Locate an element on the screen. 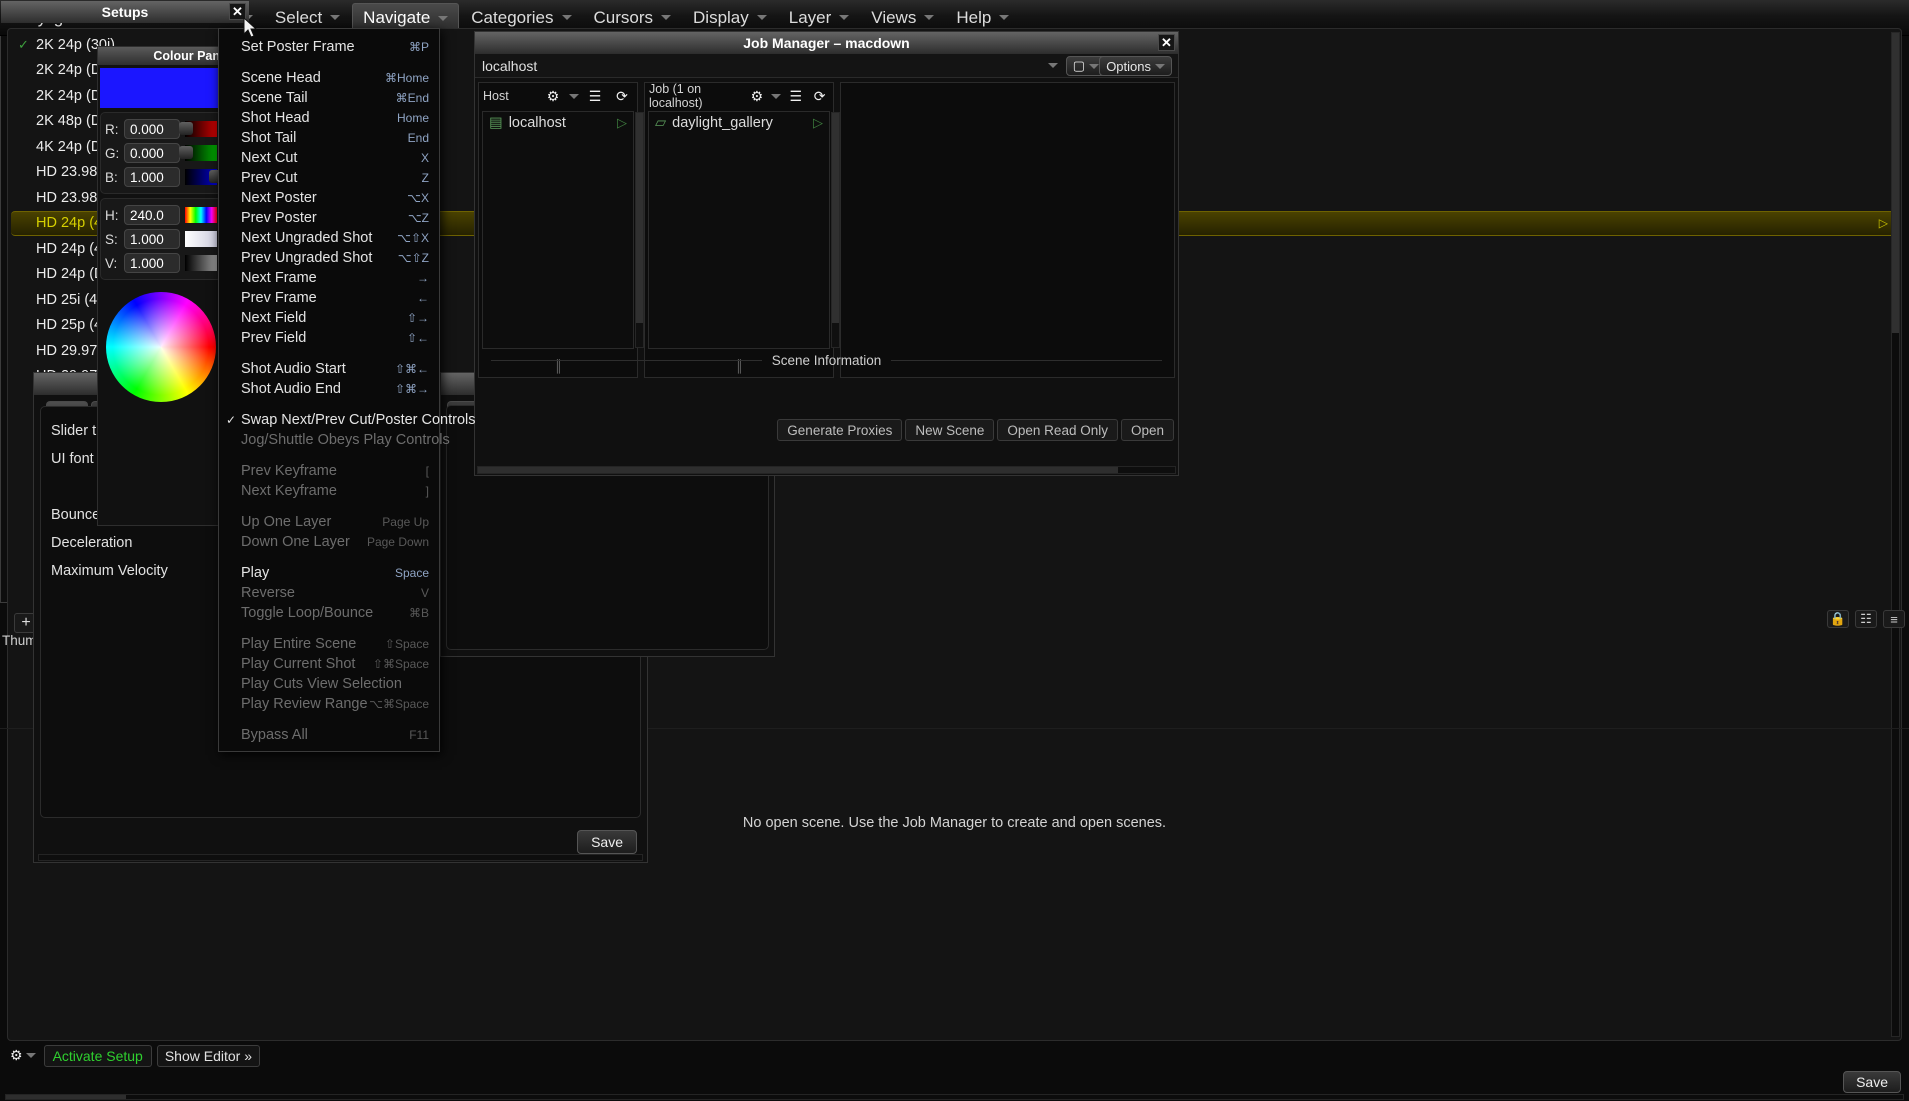 The width and height of the screenshot is (1909, 1101). setups-scrollbar is located at coordinates (1895, 534).